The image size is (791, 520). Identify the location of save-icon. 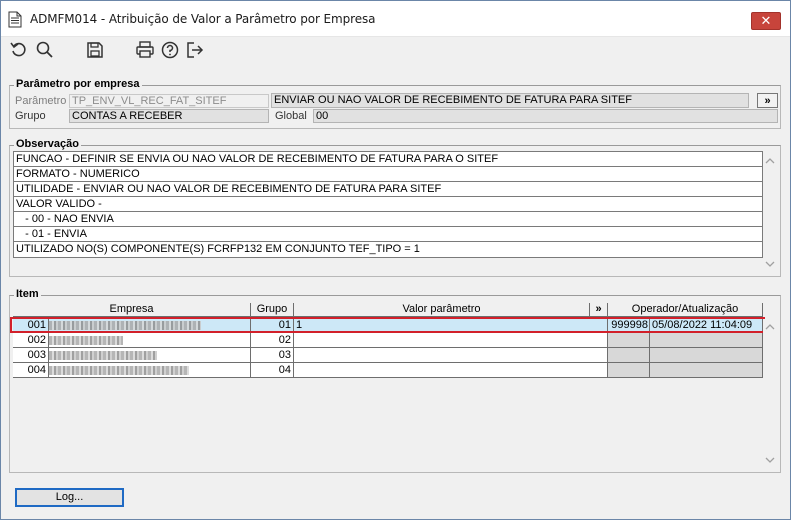
(95, 50).